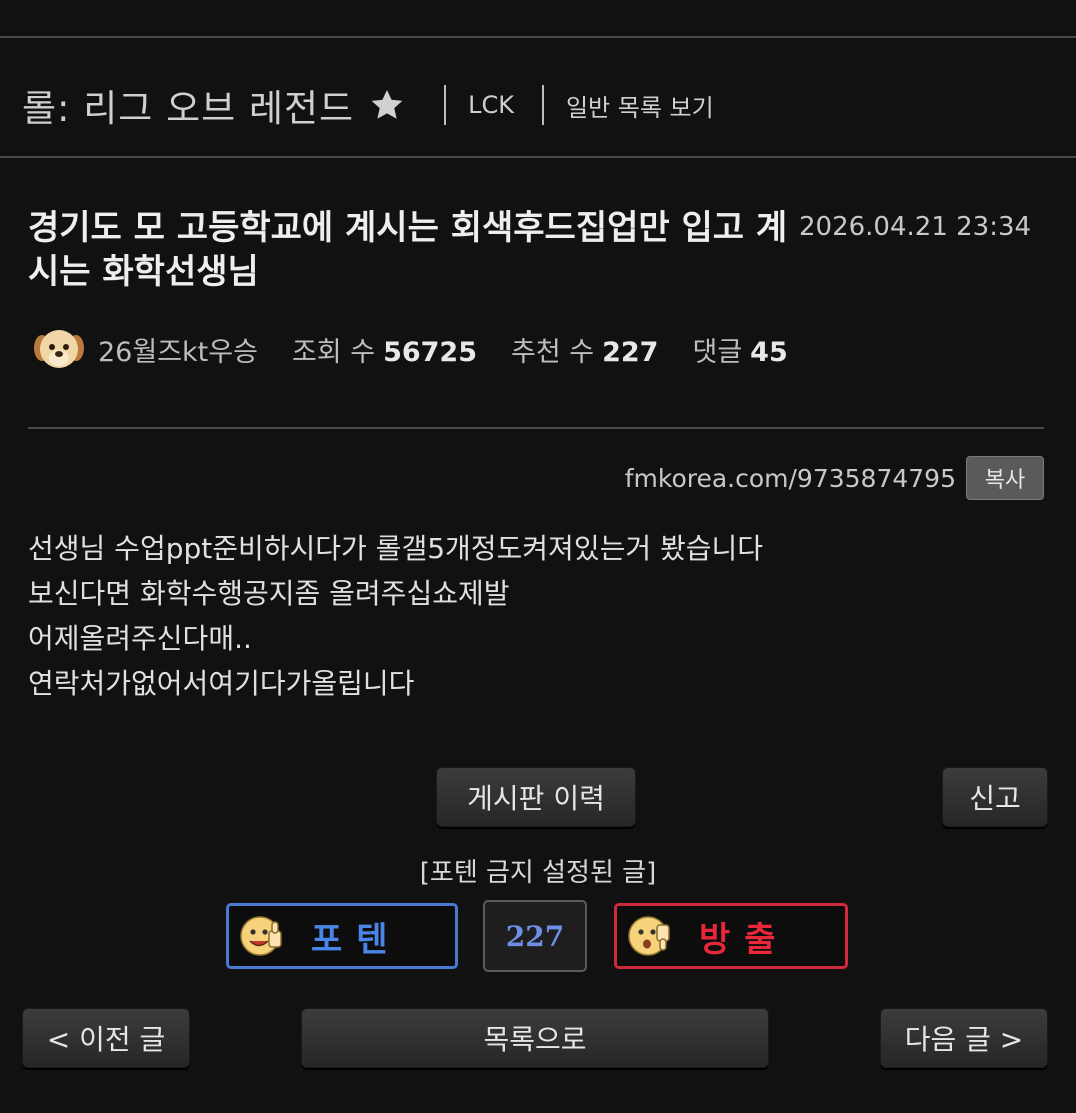 The height and width of the screenshot is (1113, 1076). What do you see at coordinates (585, 352) in the screenshot?
I see `recommend-count: 추천 수 227` at bounding box center [585, 352].